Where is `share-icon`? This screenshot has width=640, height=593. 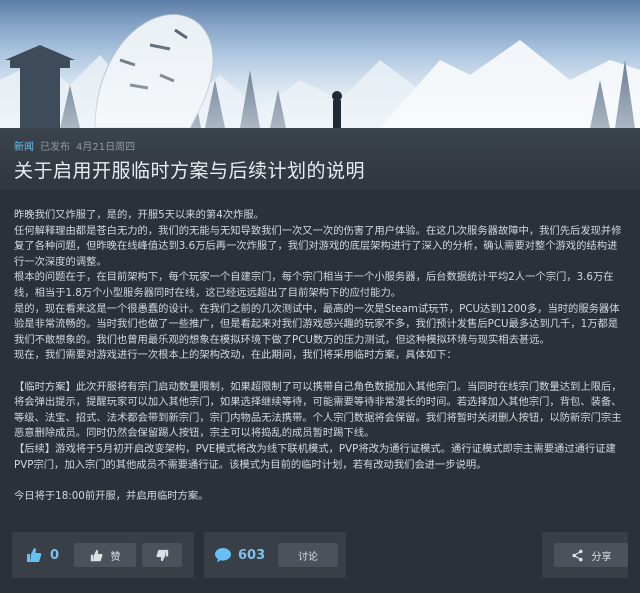 share-icon is located at coordinates (577, 555).